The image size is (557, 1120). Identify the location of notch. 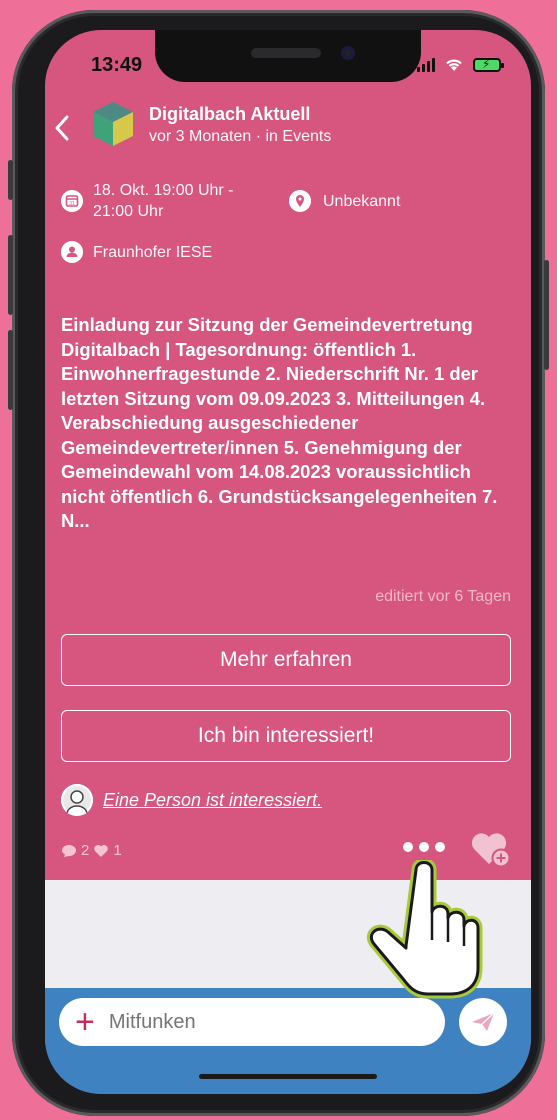
(288, 56).